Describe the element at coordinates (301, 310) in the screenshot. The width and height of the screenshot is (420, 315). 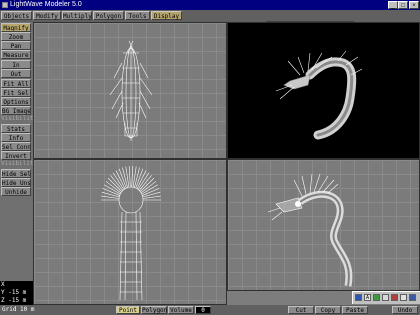
I see `cut-button: Cut` at that location.